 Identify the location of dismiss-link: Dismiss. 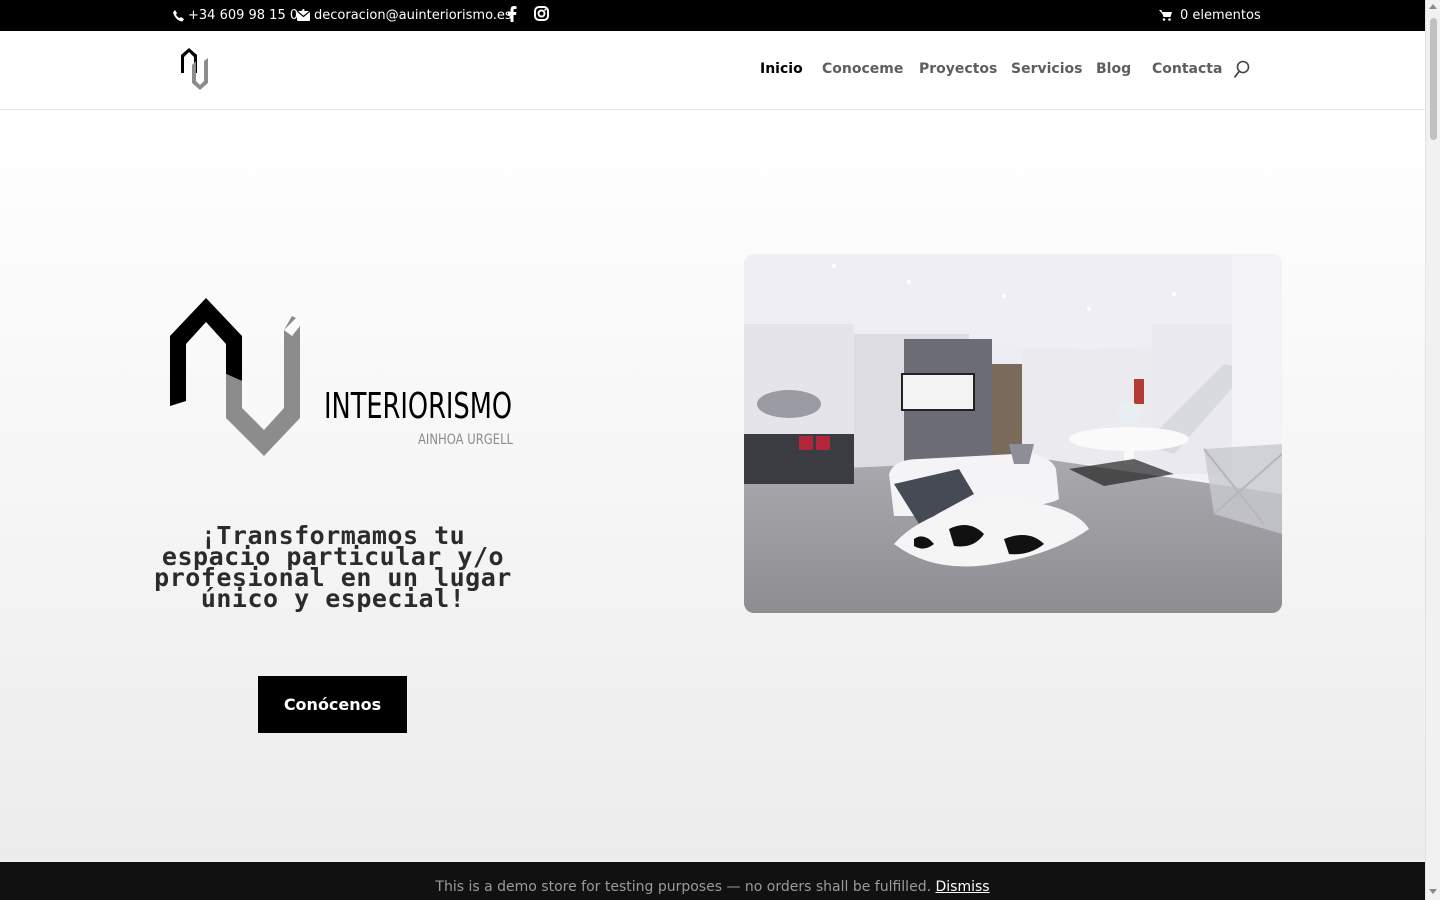
(962, 887).